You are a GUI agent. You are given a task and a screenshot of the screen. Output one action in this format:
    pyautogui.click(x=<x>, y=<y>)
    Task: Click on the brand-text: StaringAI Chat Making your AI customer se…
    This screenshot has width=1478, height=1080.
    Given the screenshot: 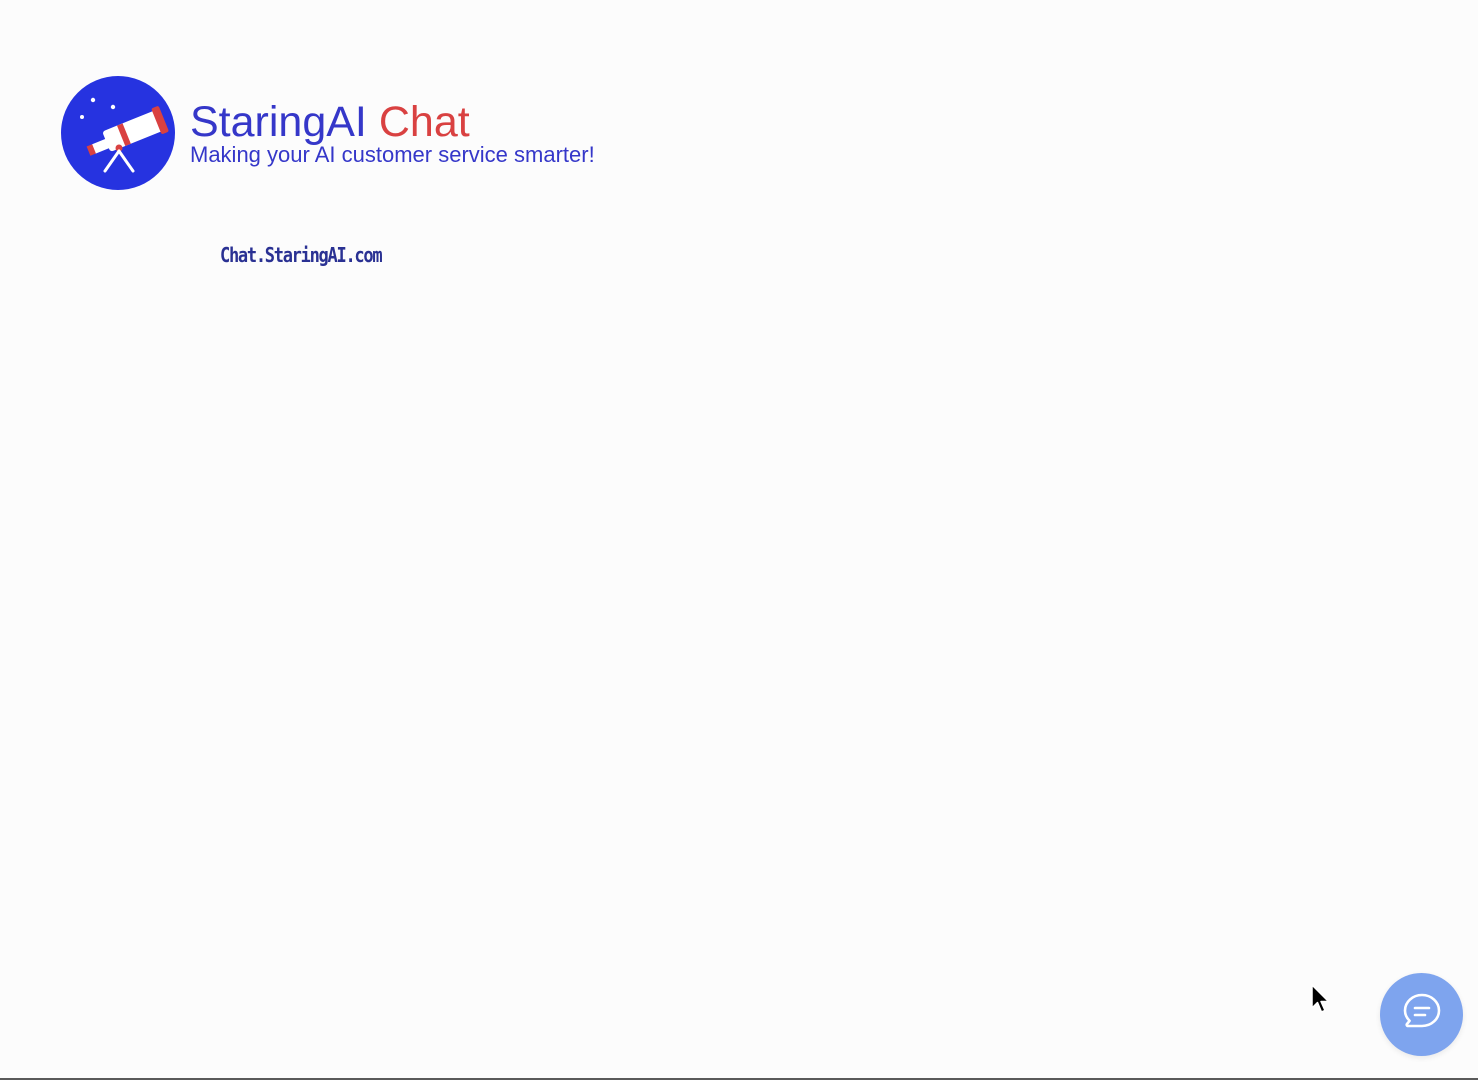 What is the action you would take?
    pyautogui.click(x=392, y=133)
    